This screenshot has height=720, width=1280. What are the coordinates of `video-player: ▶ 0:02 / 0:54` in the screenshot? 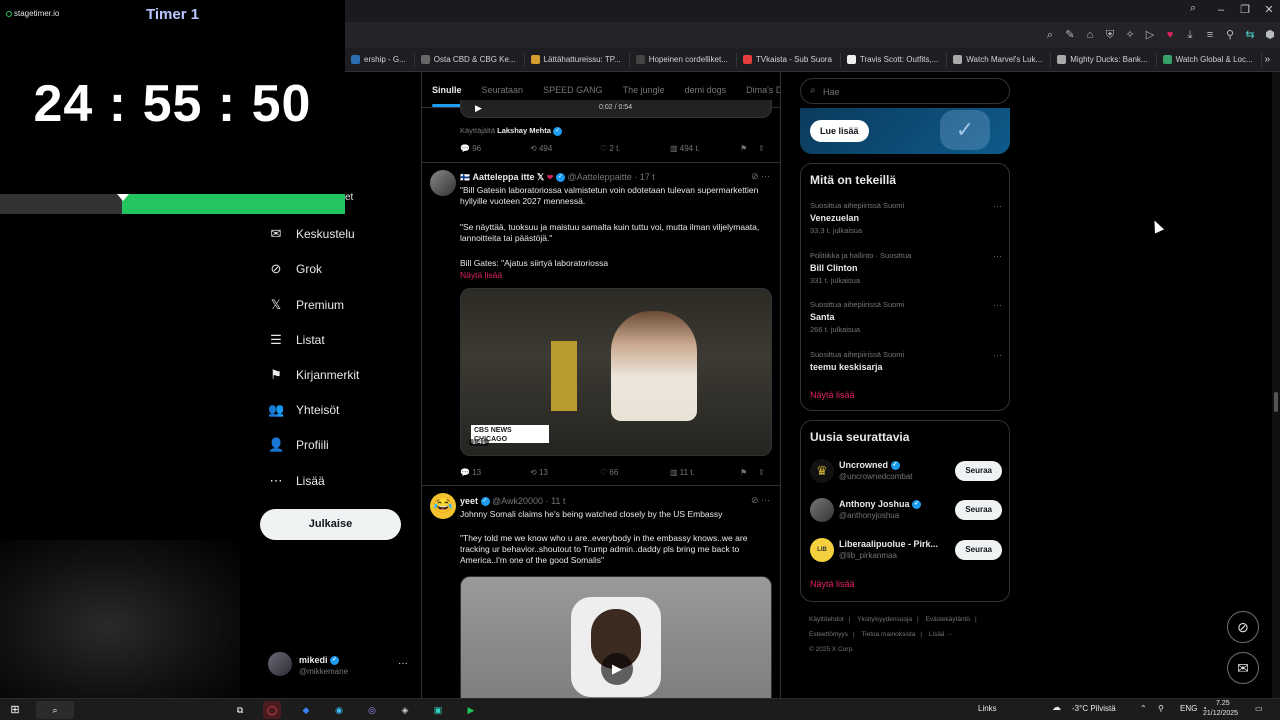 It's located at (616, 109).